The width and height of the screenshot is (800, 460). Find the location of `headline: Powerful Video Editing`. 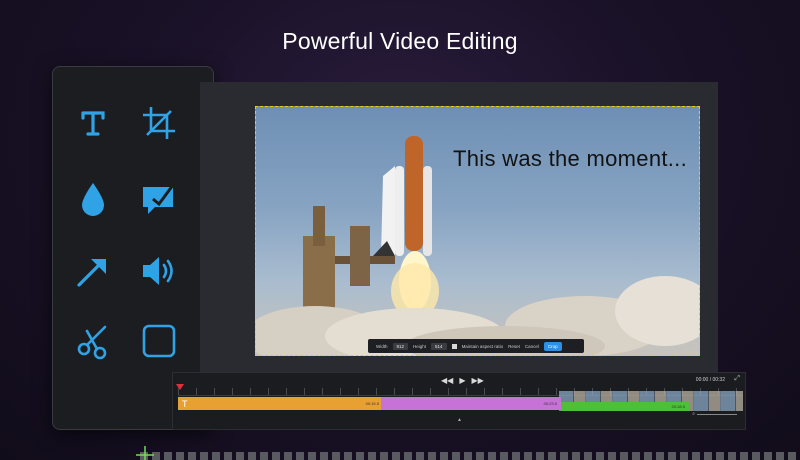

headline: Powerful Video Editing is located at coordinates (400, 41).